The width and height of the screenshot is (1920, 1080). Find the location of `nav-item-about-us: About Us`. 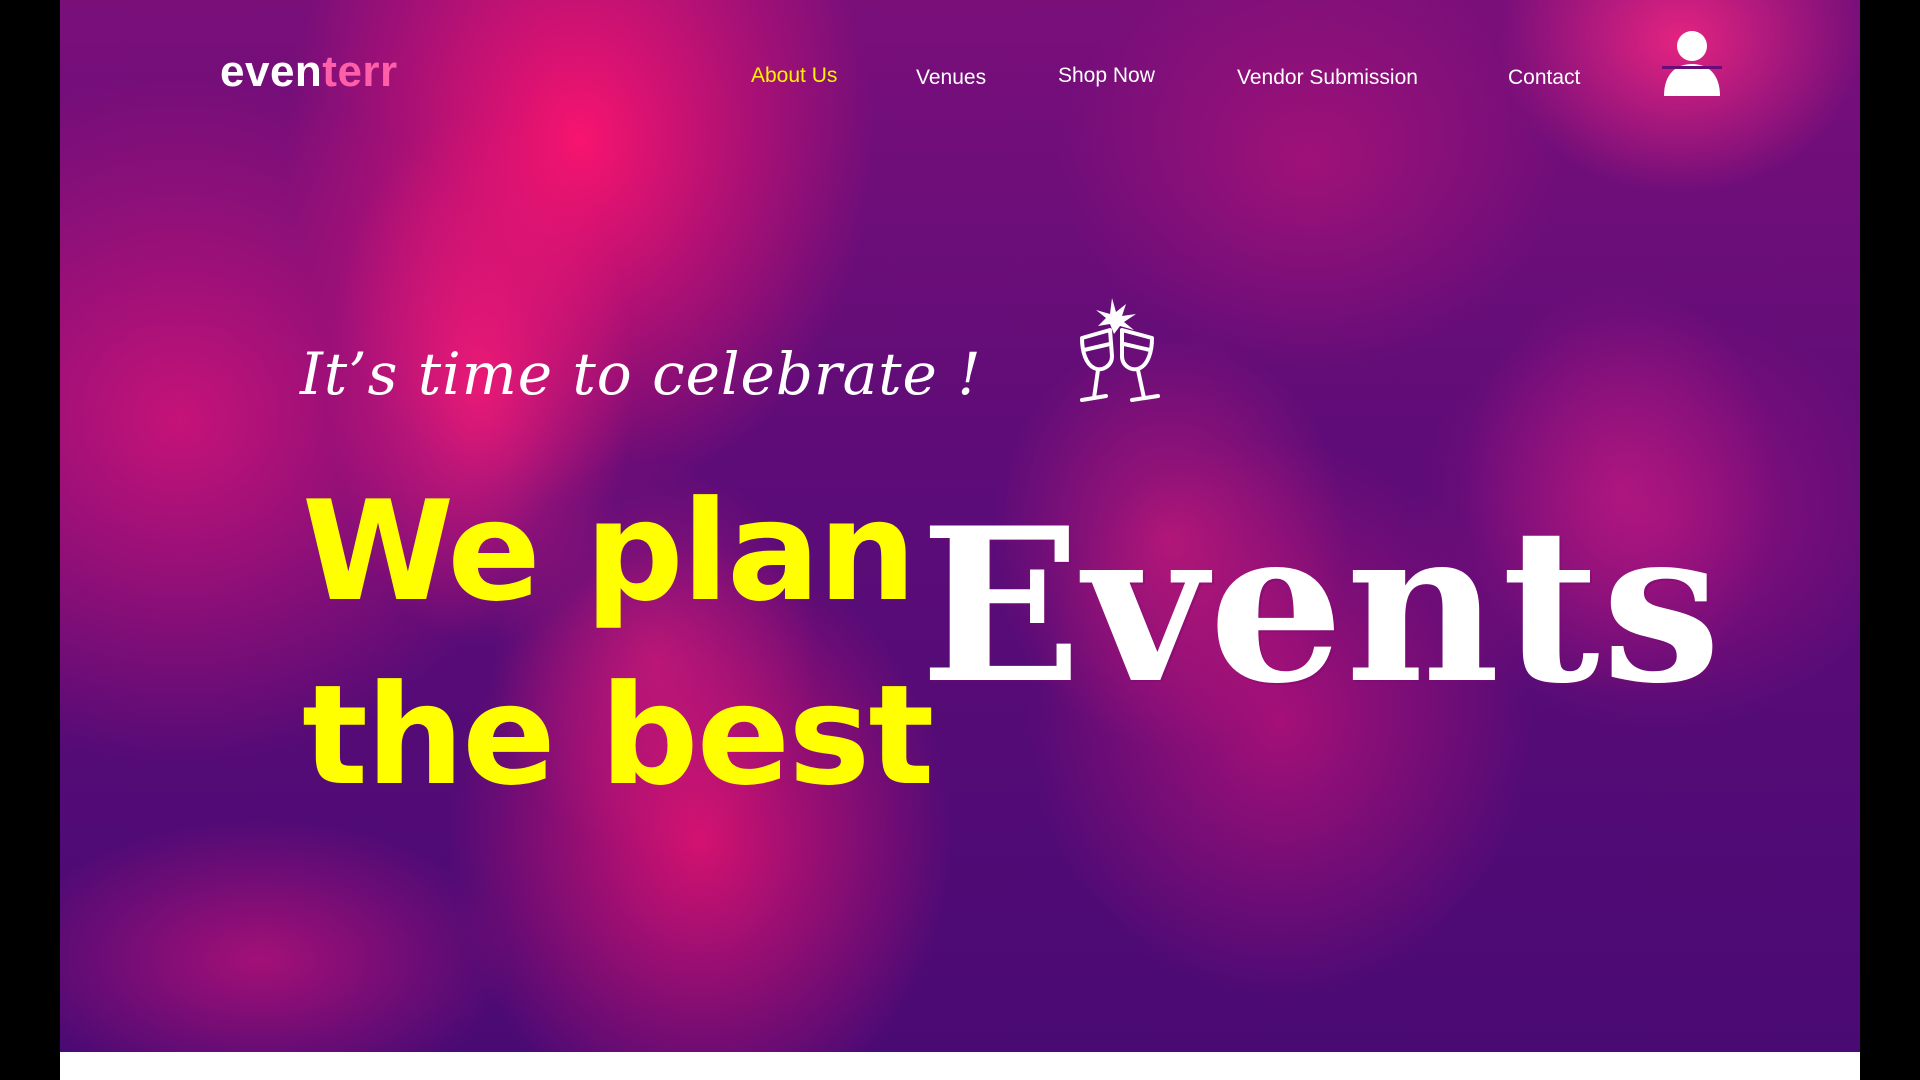

nav-item-about-us: About Us is located at coordinates (794, 76).